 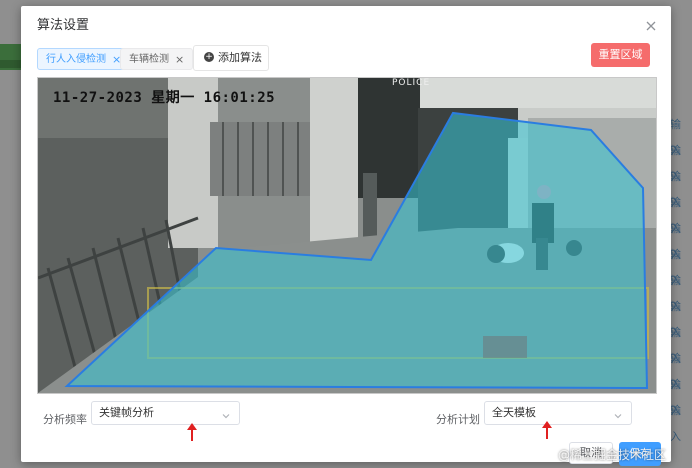 What do you see at coordinates (458, 419) in the screenshot?
I see `plan-label: 分析计划` at bounding box center [458, 419].